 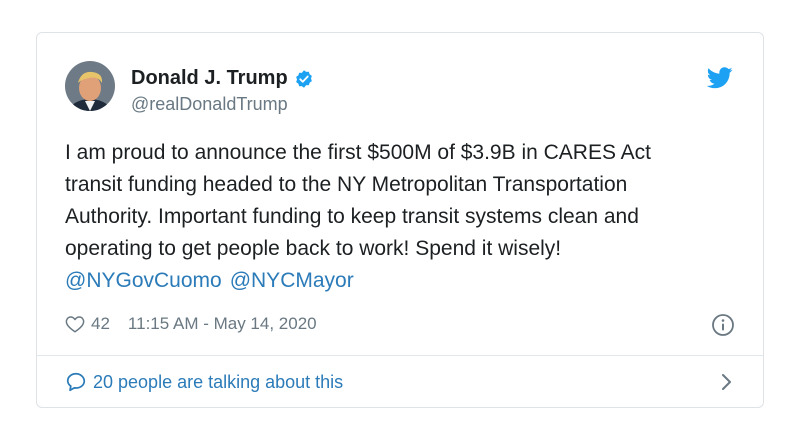 I want to click on twitter-bird-icon, so click(x=720, y=78).